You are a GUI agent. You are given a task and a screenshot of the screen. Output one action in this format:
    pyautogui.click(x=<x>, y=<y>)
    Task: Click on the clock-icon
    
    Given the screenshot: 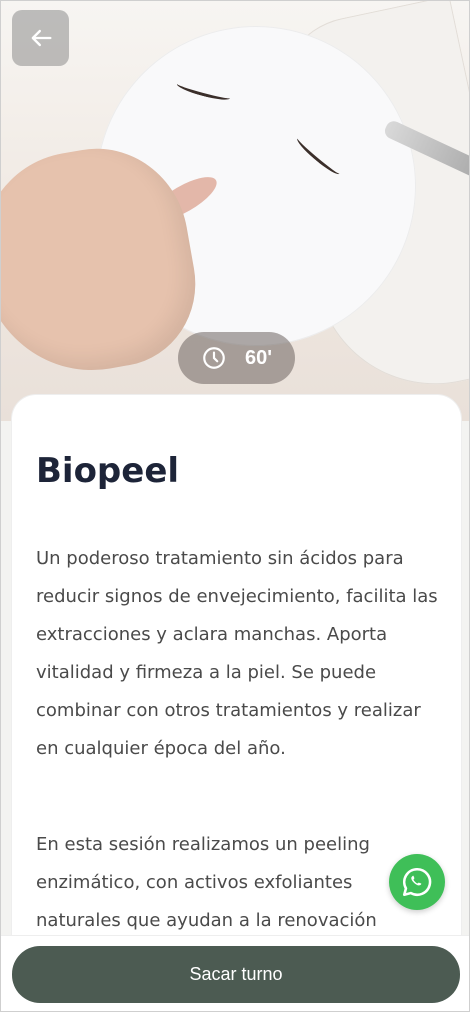 What is the action you would take?
    pyautogui.click(x=214, y=358)
    